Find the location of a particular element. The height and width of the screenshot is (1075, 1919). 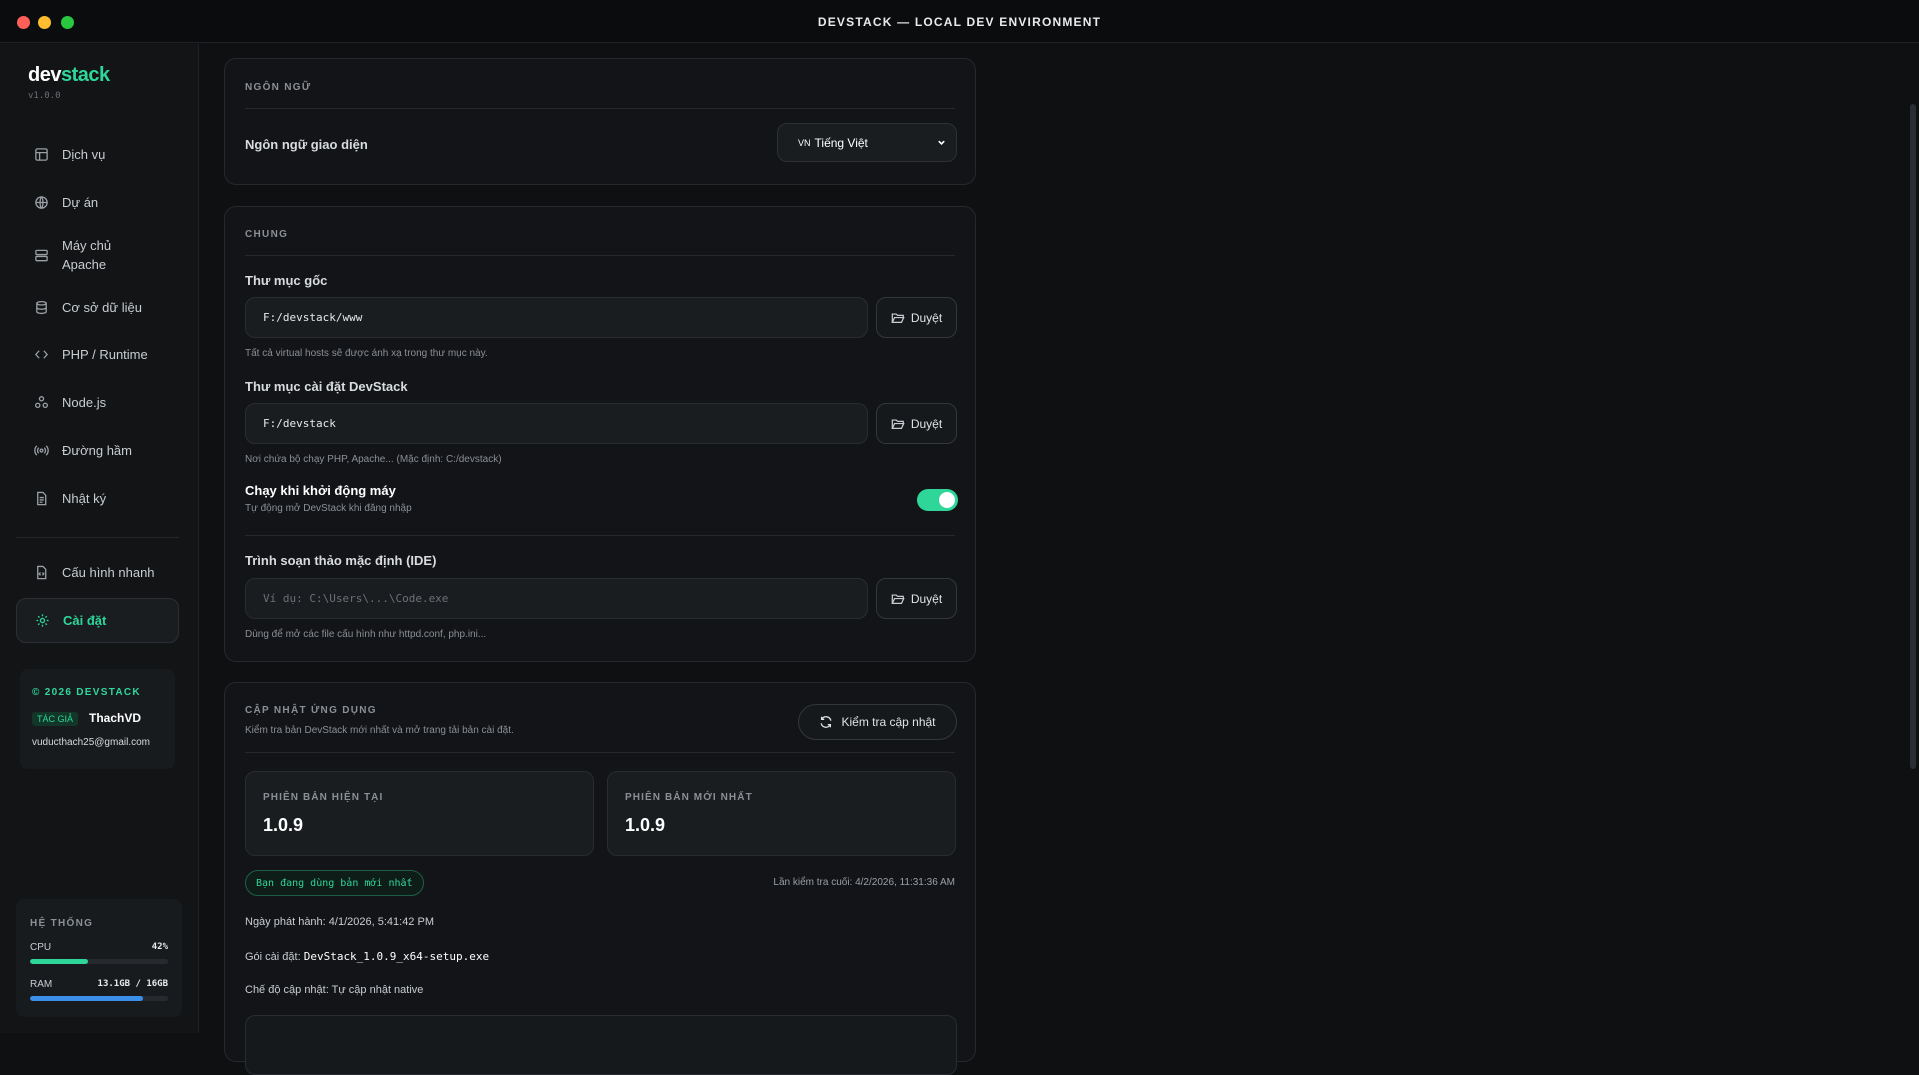

sidebar-item-settings: Cài đặt is located at coordinates (97, 620).